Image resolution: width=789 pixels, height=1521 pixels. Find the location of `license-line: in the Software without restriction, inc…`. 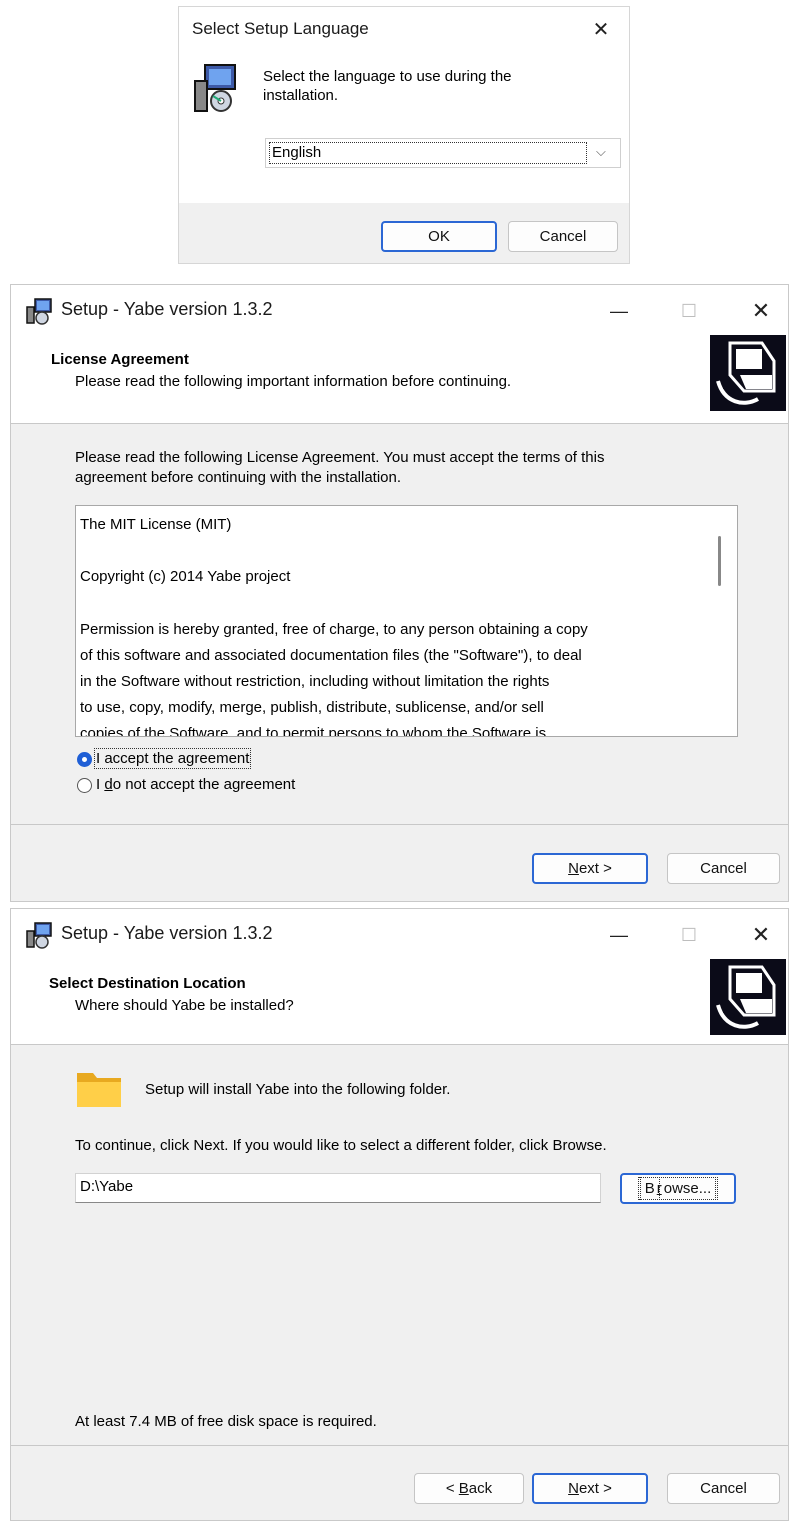

license-line: in the Software without restriction, inc… is located at coordinates (315, 681).